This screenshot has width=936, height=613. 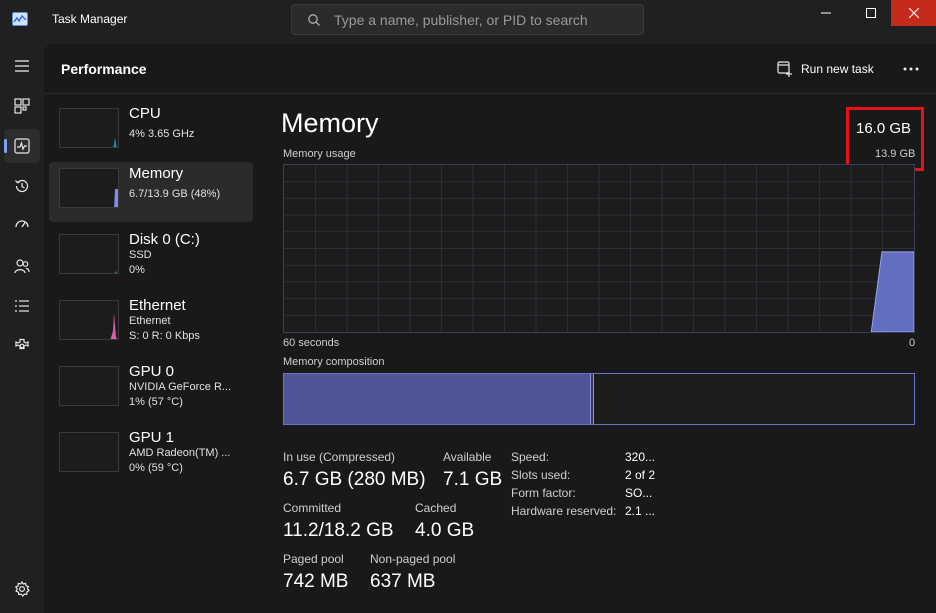 What do you see at coordinates (354, 479) in the screenshot?
I see `stat-value-in-use: 6.7 GB (280 MB)` at bounding box center [354, 479].